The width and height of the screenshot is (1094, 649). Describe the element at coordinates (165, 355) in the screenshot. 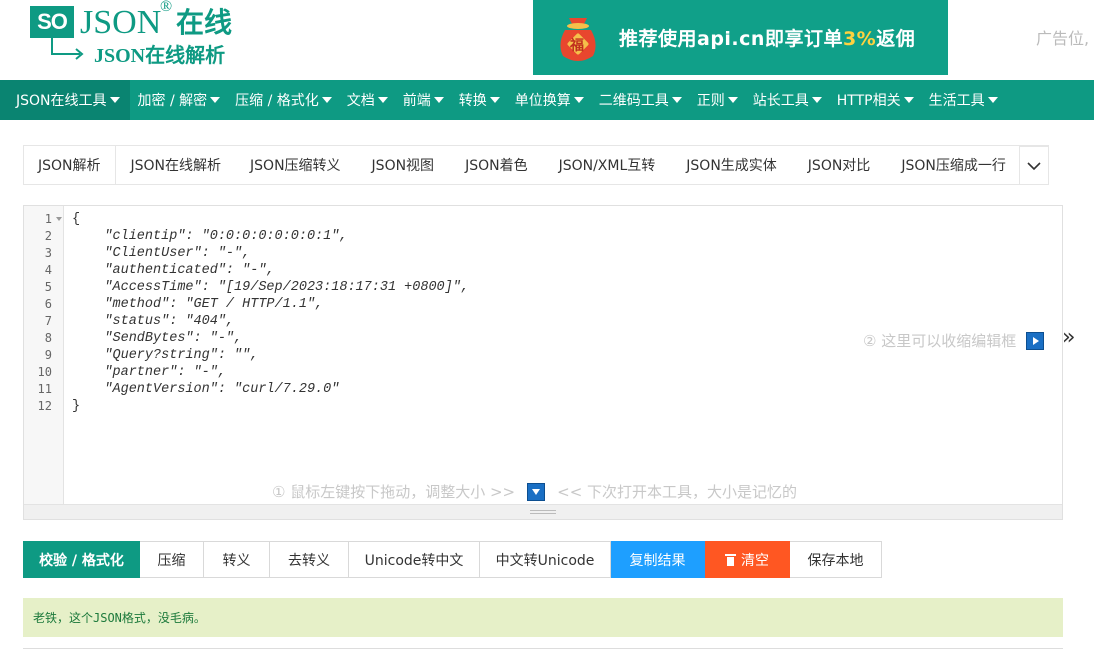

I see `code-line: "Query?string": "",` at that location.